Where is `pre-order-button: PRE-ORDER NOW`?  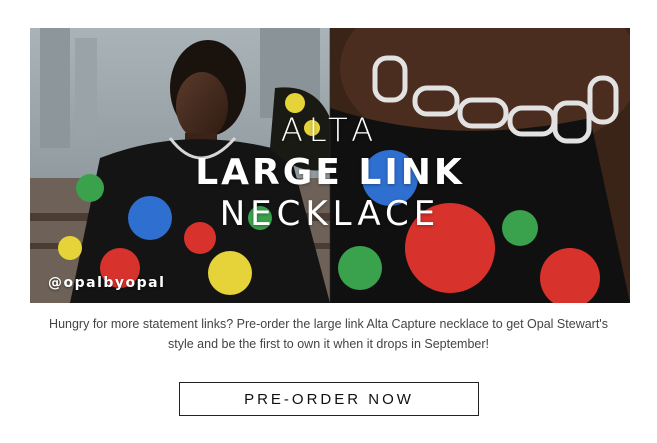 pre-order-button: PRE-ORDER NOW is located at coordinates (329, 399).